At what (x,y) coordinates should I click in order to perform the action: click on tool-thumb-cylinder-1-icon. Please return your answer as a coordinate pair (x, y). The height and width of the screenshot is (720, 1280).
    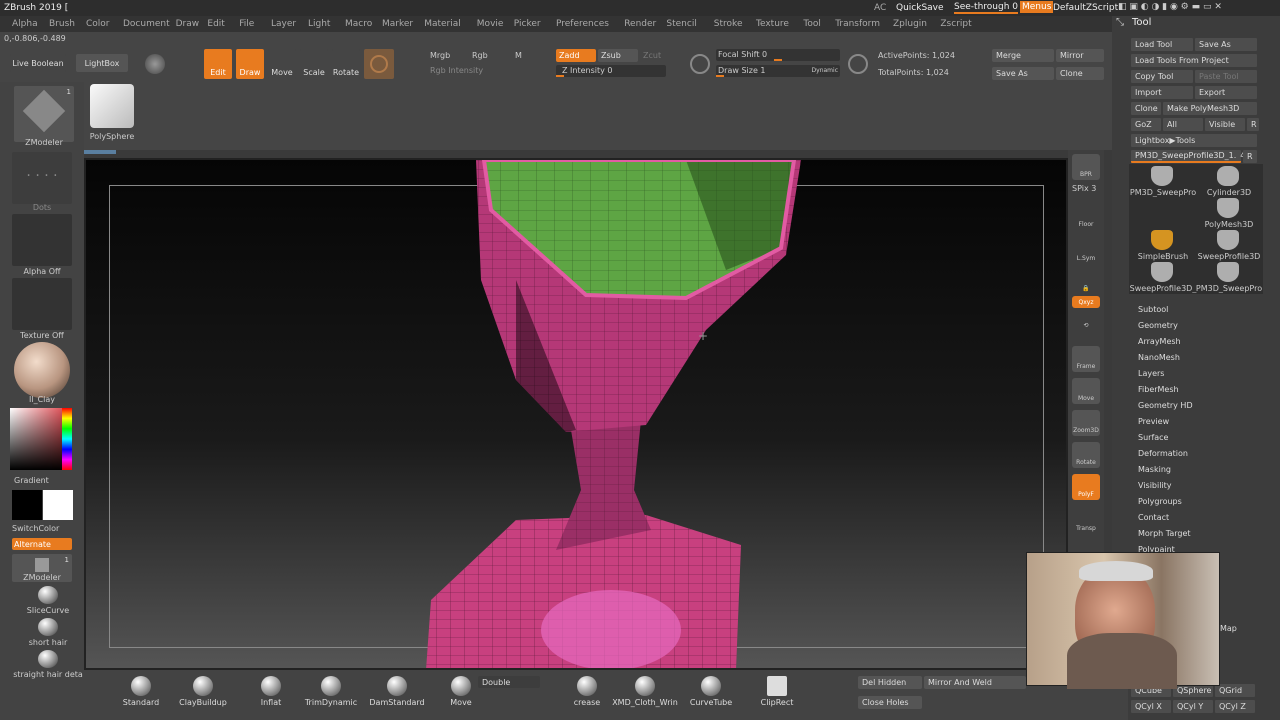
    Looking at the image, I should click on (1228, 176).